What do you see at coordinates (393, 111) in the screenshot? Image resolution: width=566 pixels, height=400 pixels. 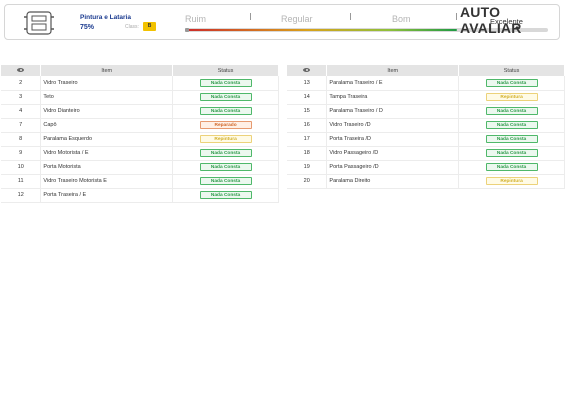 I see `item-name: Paralama Traseiro / D` at bounding box center [393, 111].